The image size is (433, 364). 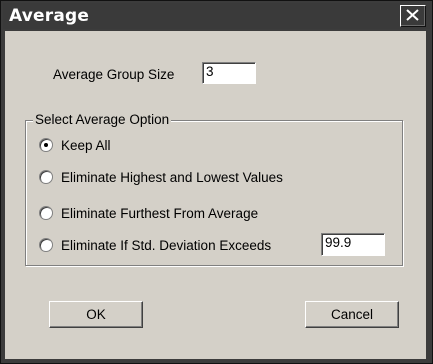 I want to click on option-keep-all: Keep All, so click(x=75, y=145).